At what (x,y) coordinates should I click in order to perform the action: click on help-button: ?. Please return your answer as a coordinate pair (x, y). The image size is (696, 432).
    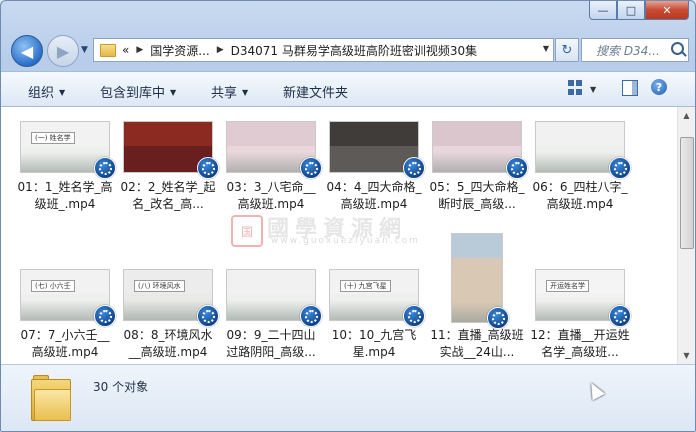
    Looking at the image, I should click on (659, 87).